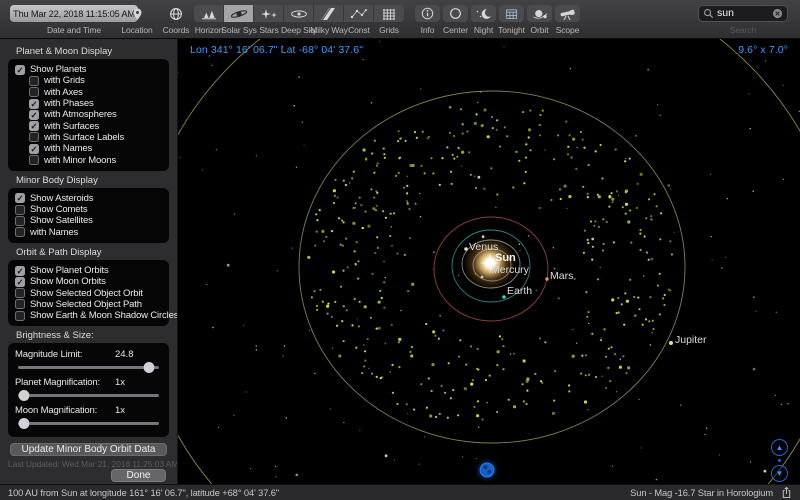 The image size is (800, 500). Describe the element at coordinates (671, 343) in the screenshot. I see `jupiter-dot` at that location.